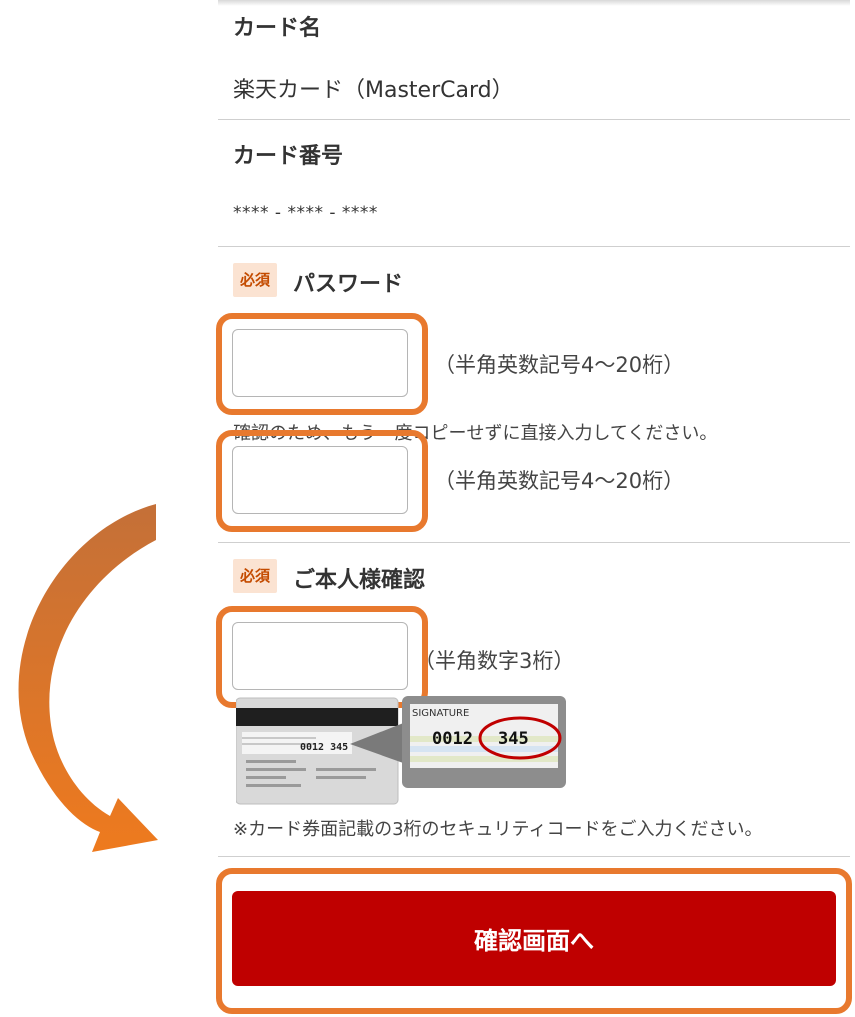 This screenshot has height=1017, width=855. I want to click on security-code-input, so click(320, 656).